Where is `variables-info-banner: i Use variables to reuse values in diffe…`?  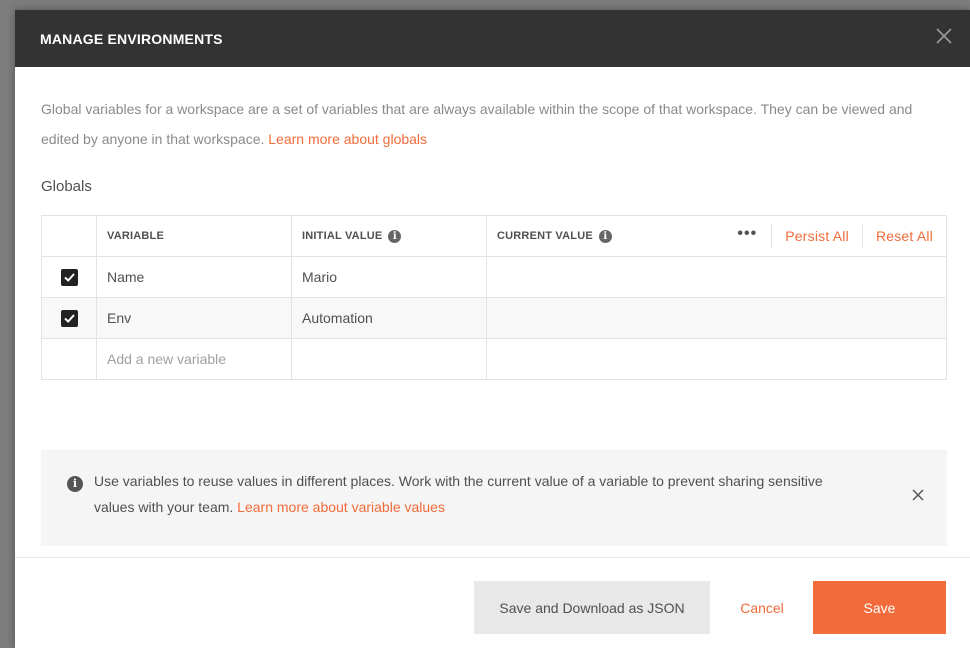 variables-info-banner: i Use variables to reuse values in diffe… is located at coordinates (494, 498).